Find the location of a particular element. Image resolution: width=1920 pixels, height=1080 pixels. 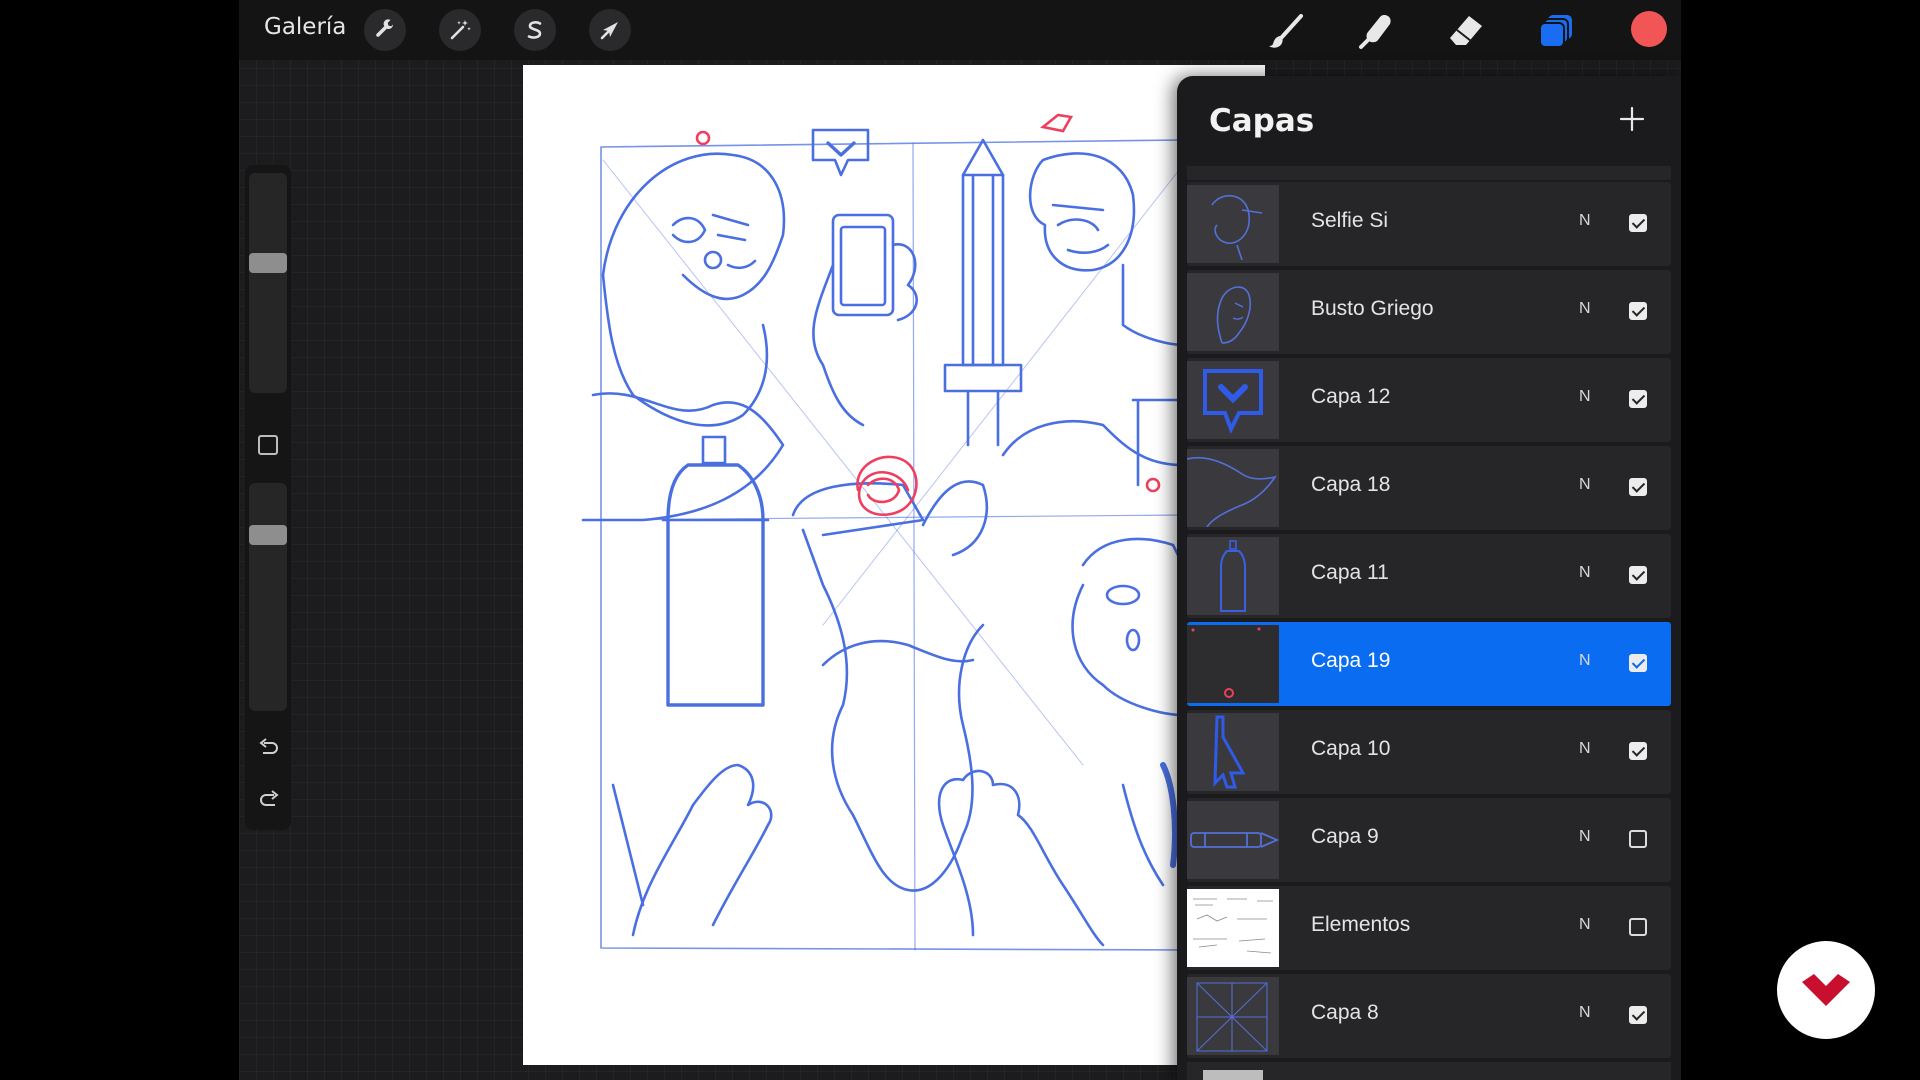

opacity-slider is located at coordinates (268, 597).